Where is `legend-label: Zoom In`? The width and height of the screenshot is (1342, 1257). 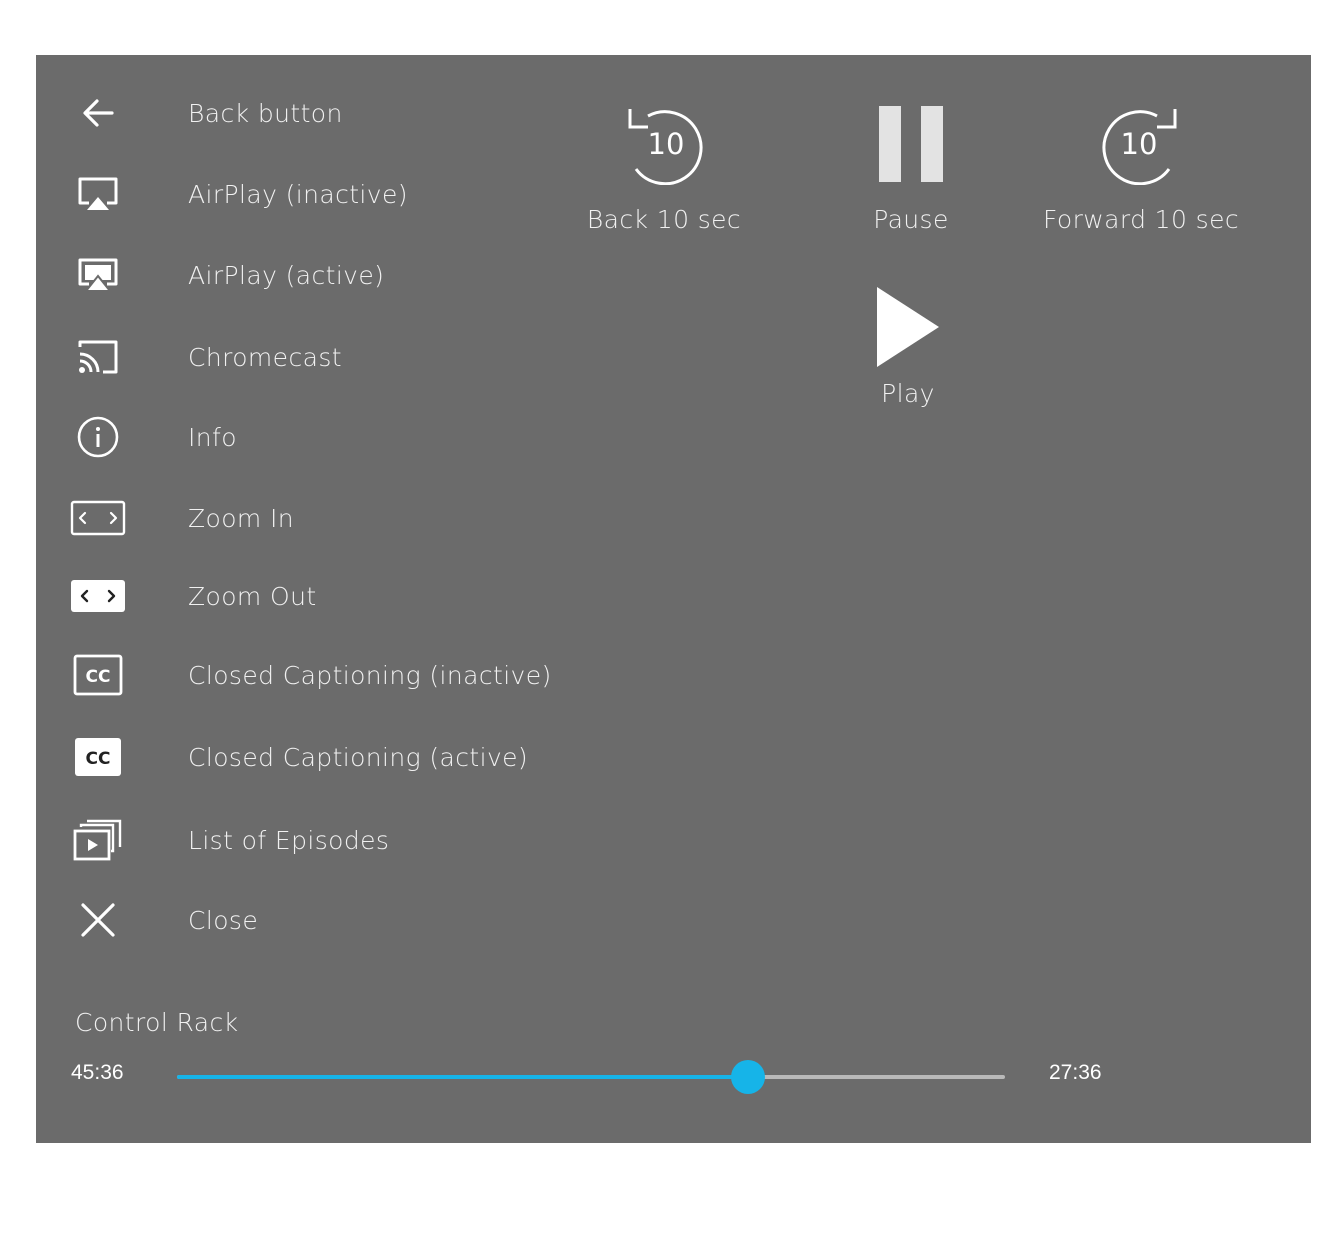
legend-label: Zoom In is located at coordinates (241, 518).